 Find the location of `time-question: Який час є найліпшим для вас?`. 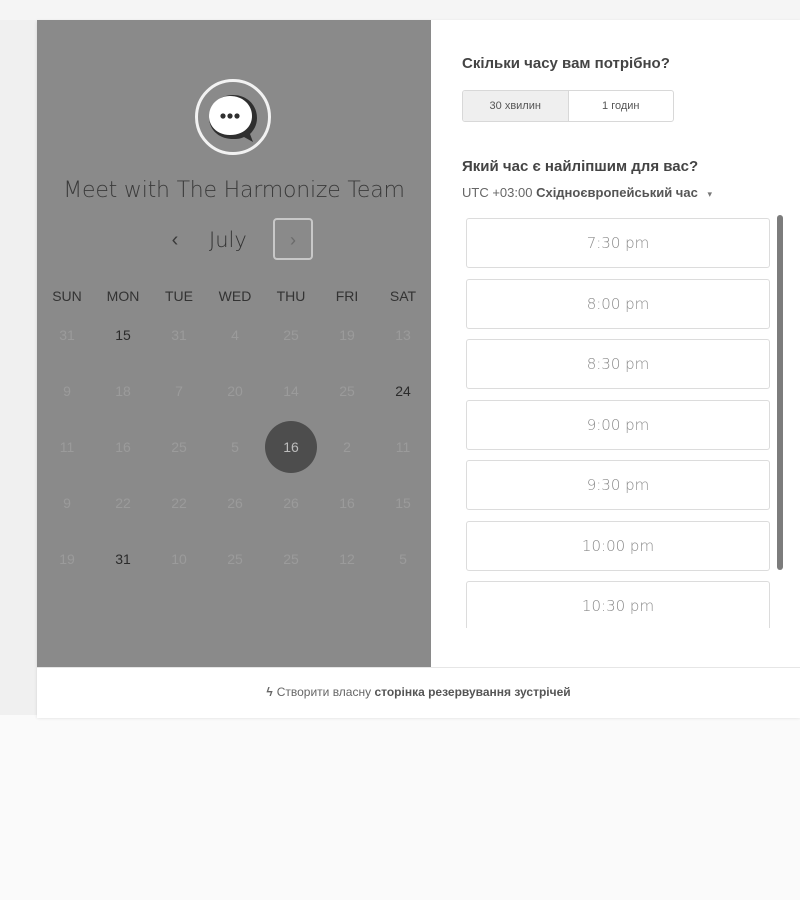

time-question: Який час є найліпшим для вас? is located at coordinates (580, 166).